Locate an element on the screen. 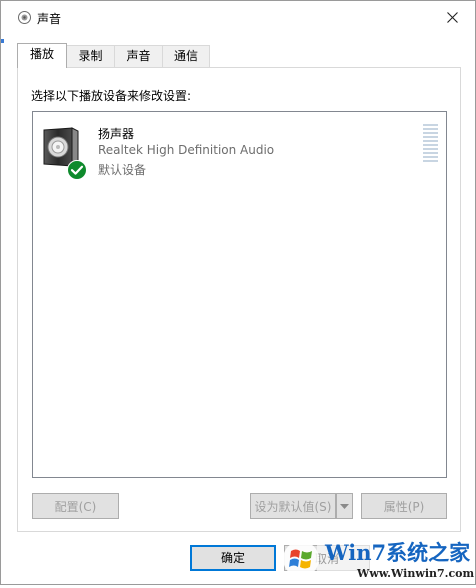 The image size is (476, 588). chevron-down-icon is located at coordinates (344, 506).